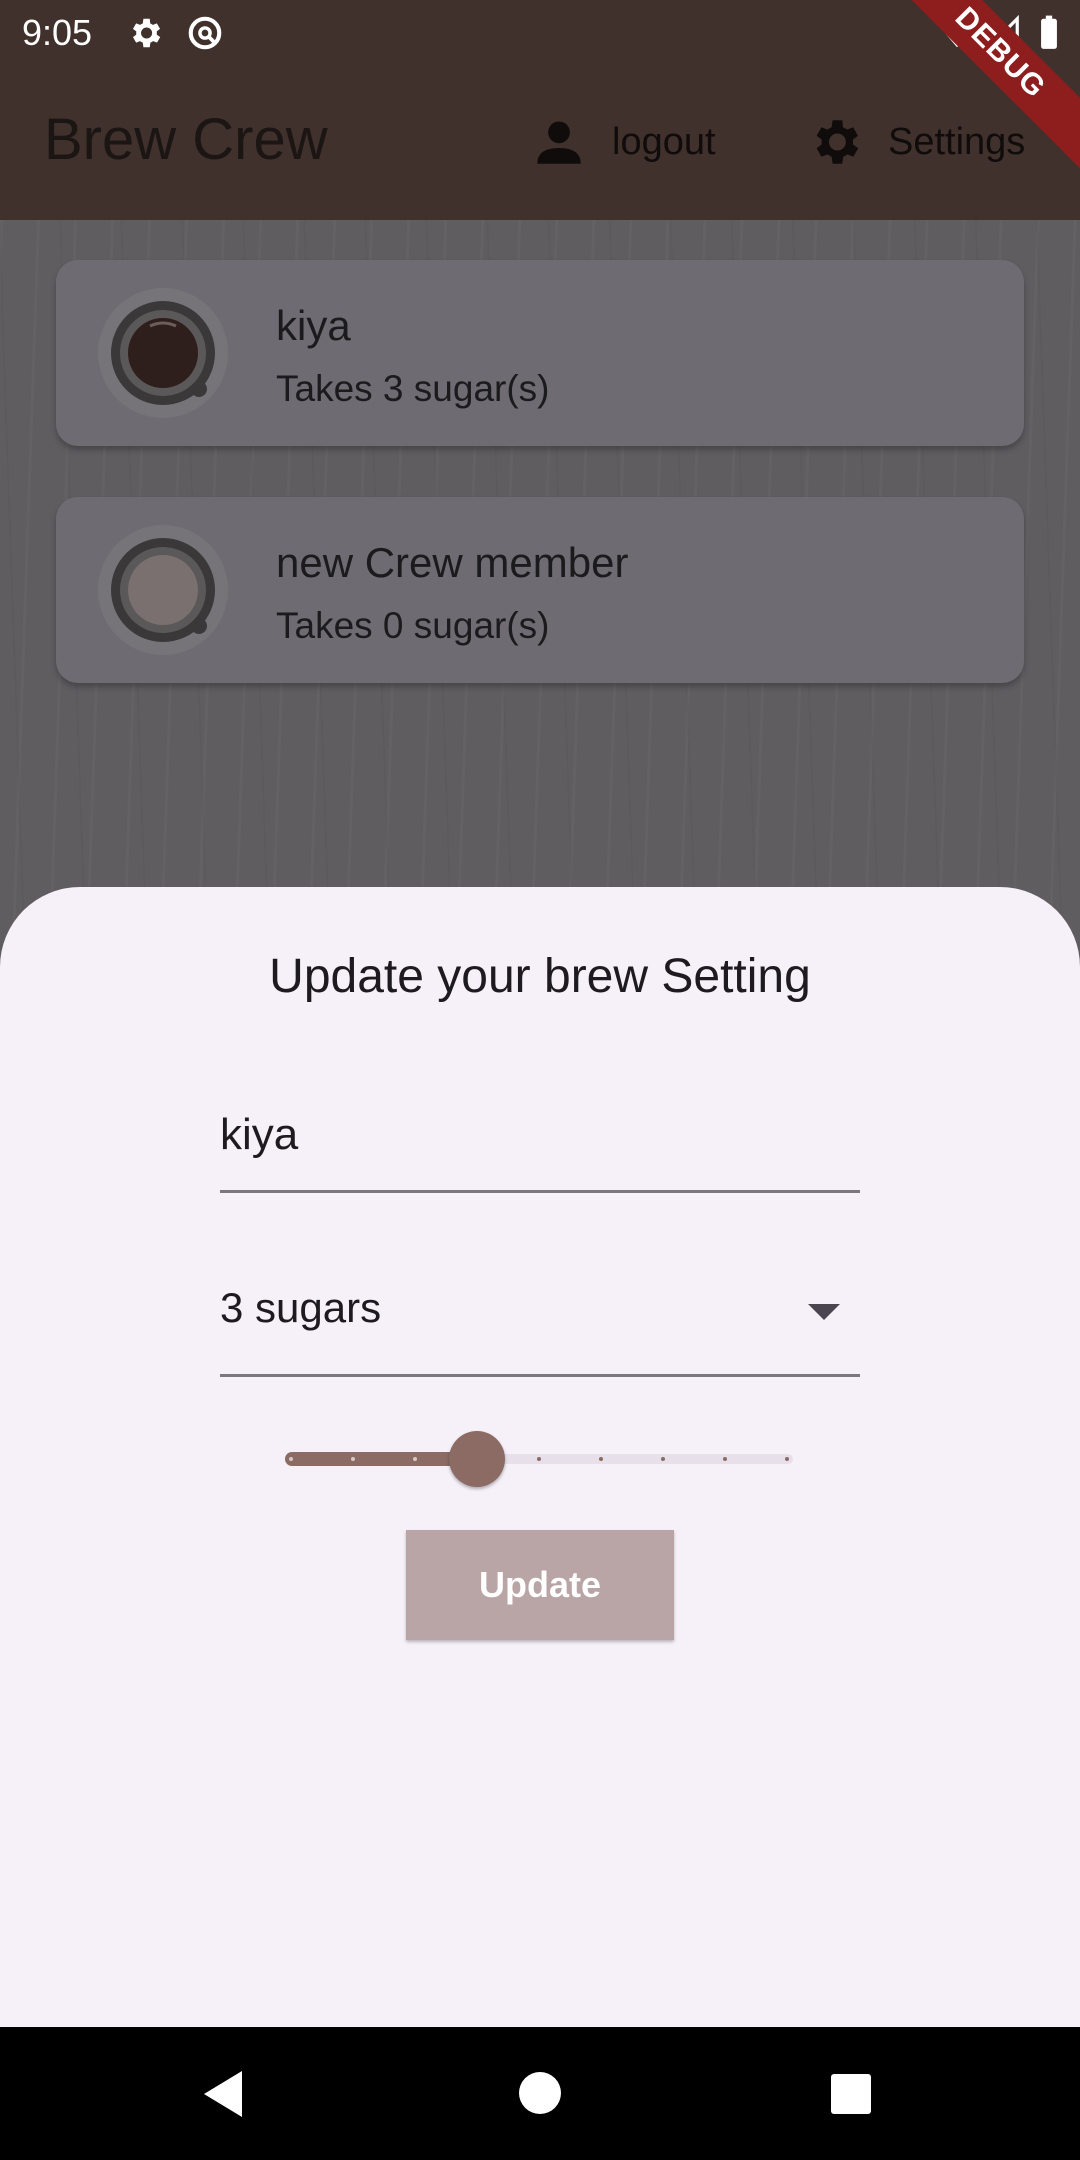 This screenshot has height=2160, width=1080. Describe the element at coordinates (540, 976) in the screenshot. I see `sheet-title: Update your brew Setting` at that location.